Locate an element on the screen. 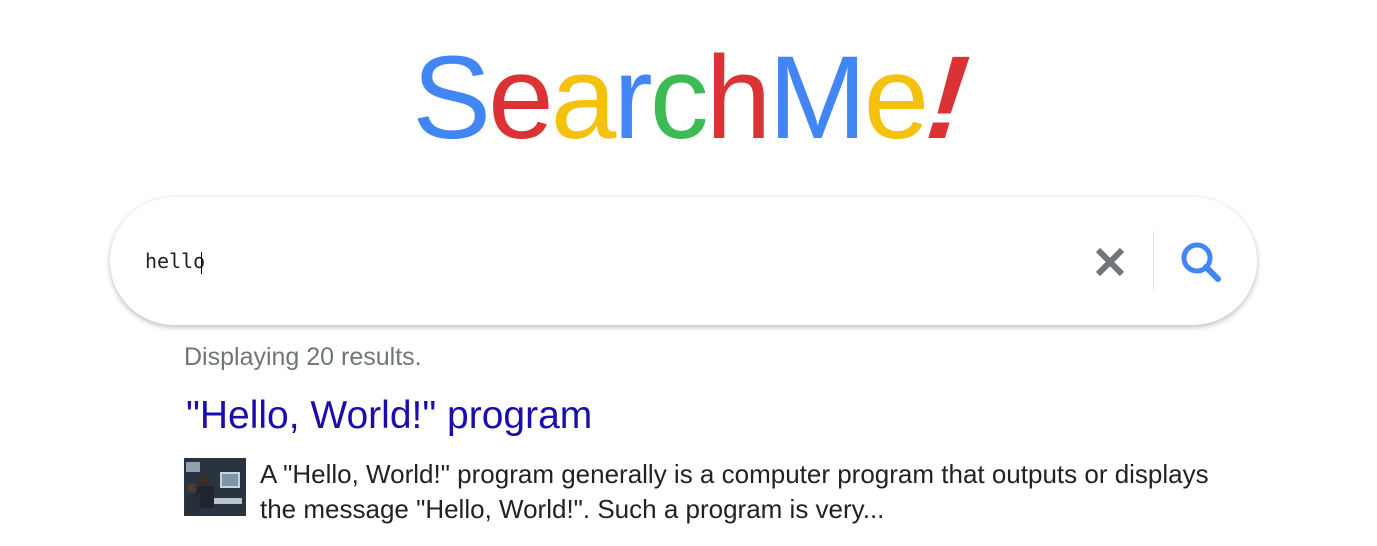 Image resolution: width=1377 pixels, height=546 pixels. result-title-link: "Hello, World!" program is located at coordinates (389, 416).